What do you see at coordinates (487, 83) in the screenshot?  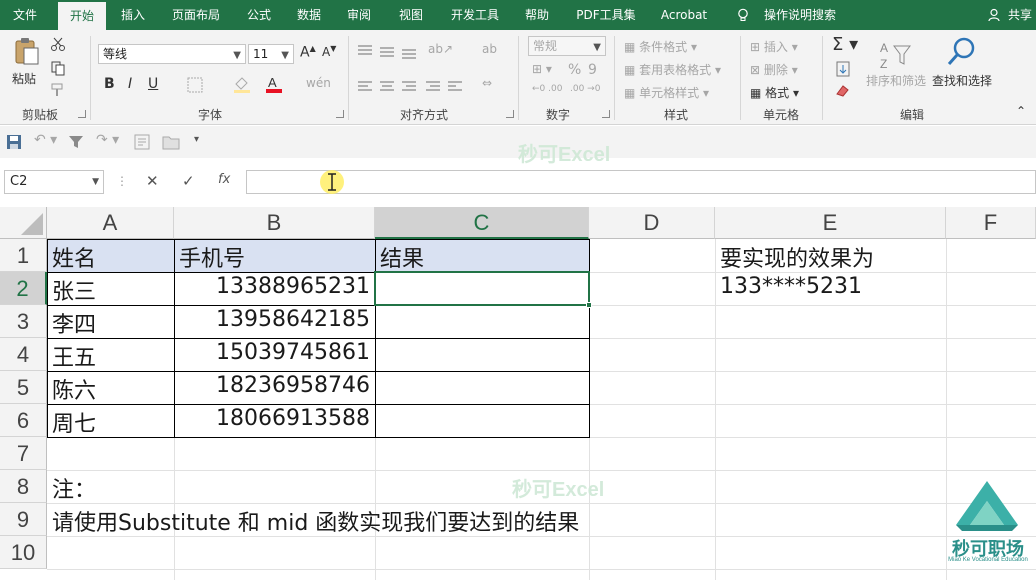 I see `merge-icon: ⇔` at bounding box center [487, 83].